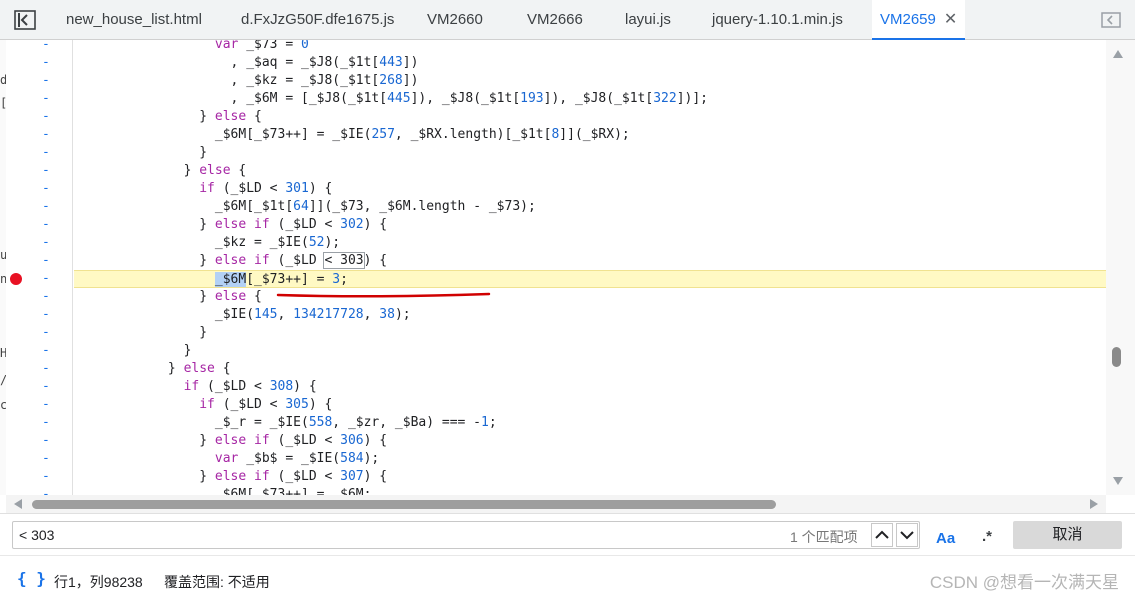 The image size is (1135, 597). What do you see at coordinates (391, 62) in the screenshot?
I see `code-token: 443` at bounding box center [391, 62].